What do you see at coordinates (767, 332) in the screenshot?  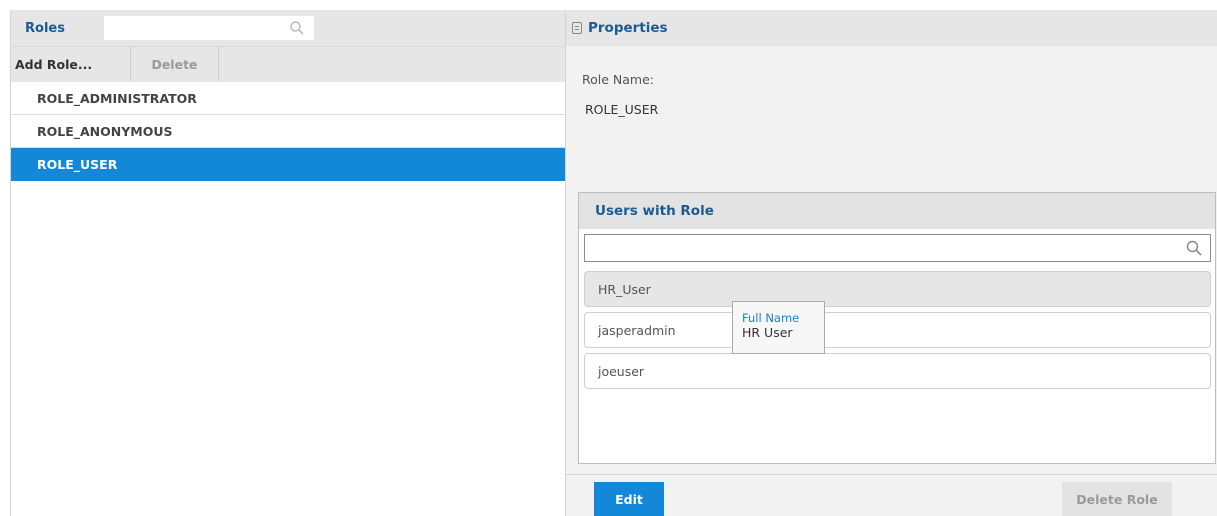 I see `tooltip-value: HR User` at bounding box center [767, 332].